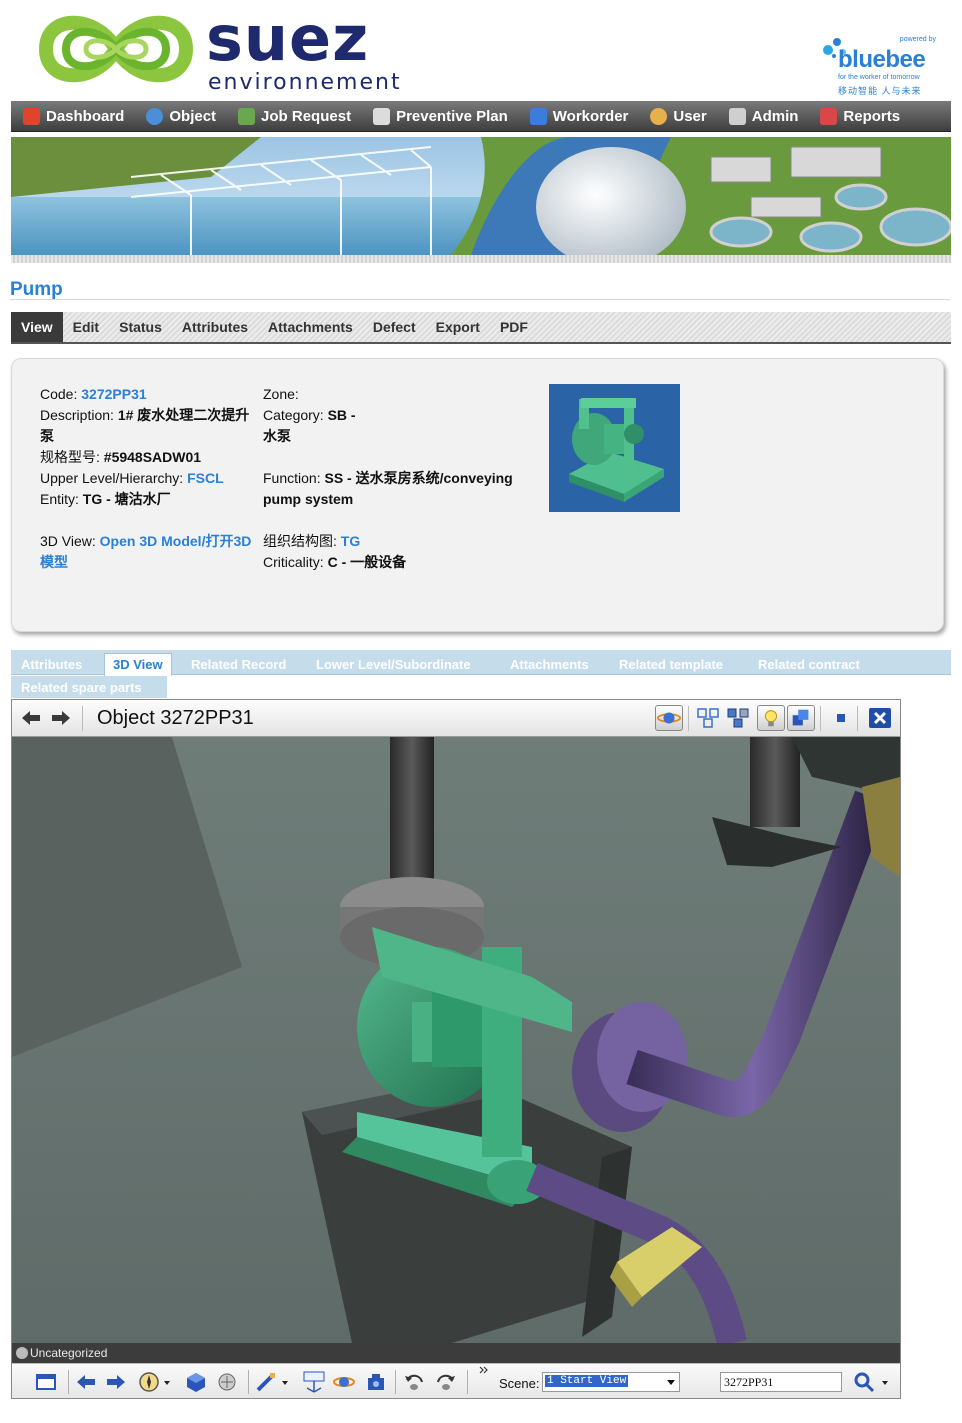 The width and height of the screenshot is (962, 1423). Describe the element at coordinates (86, 327) in the screenshot. I see `tab-edit: Edit` at that location.